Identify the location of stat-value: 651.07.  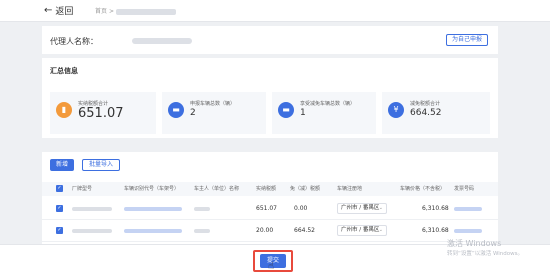
(101, 113).